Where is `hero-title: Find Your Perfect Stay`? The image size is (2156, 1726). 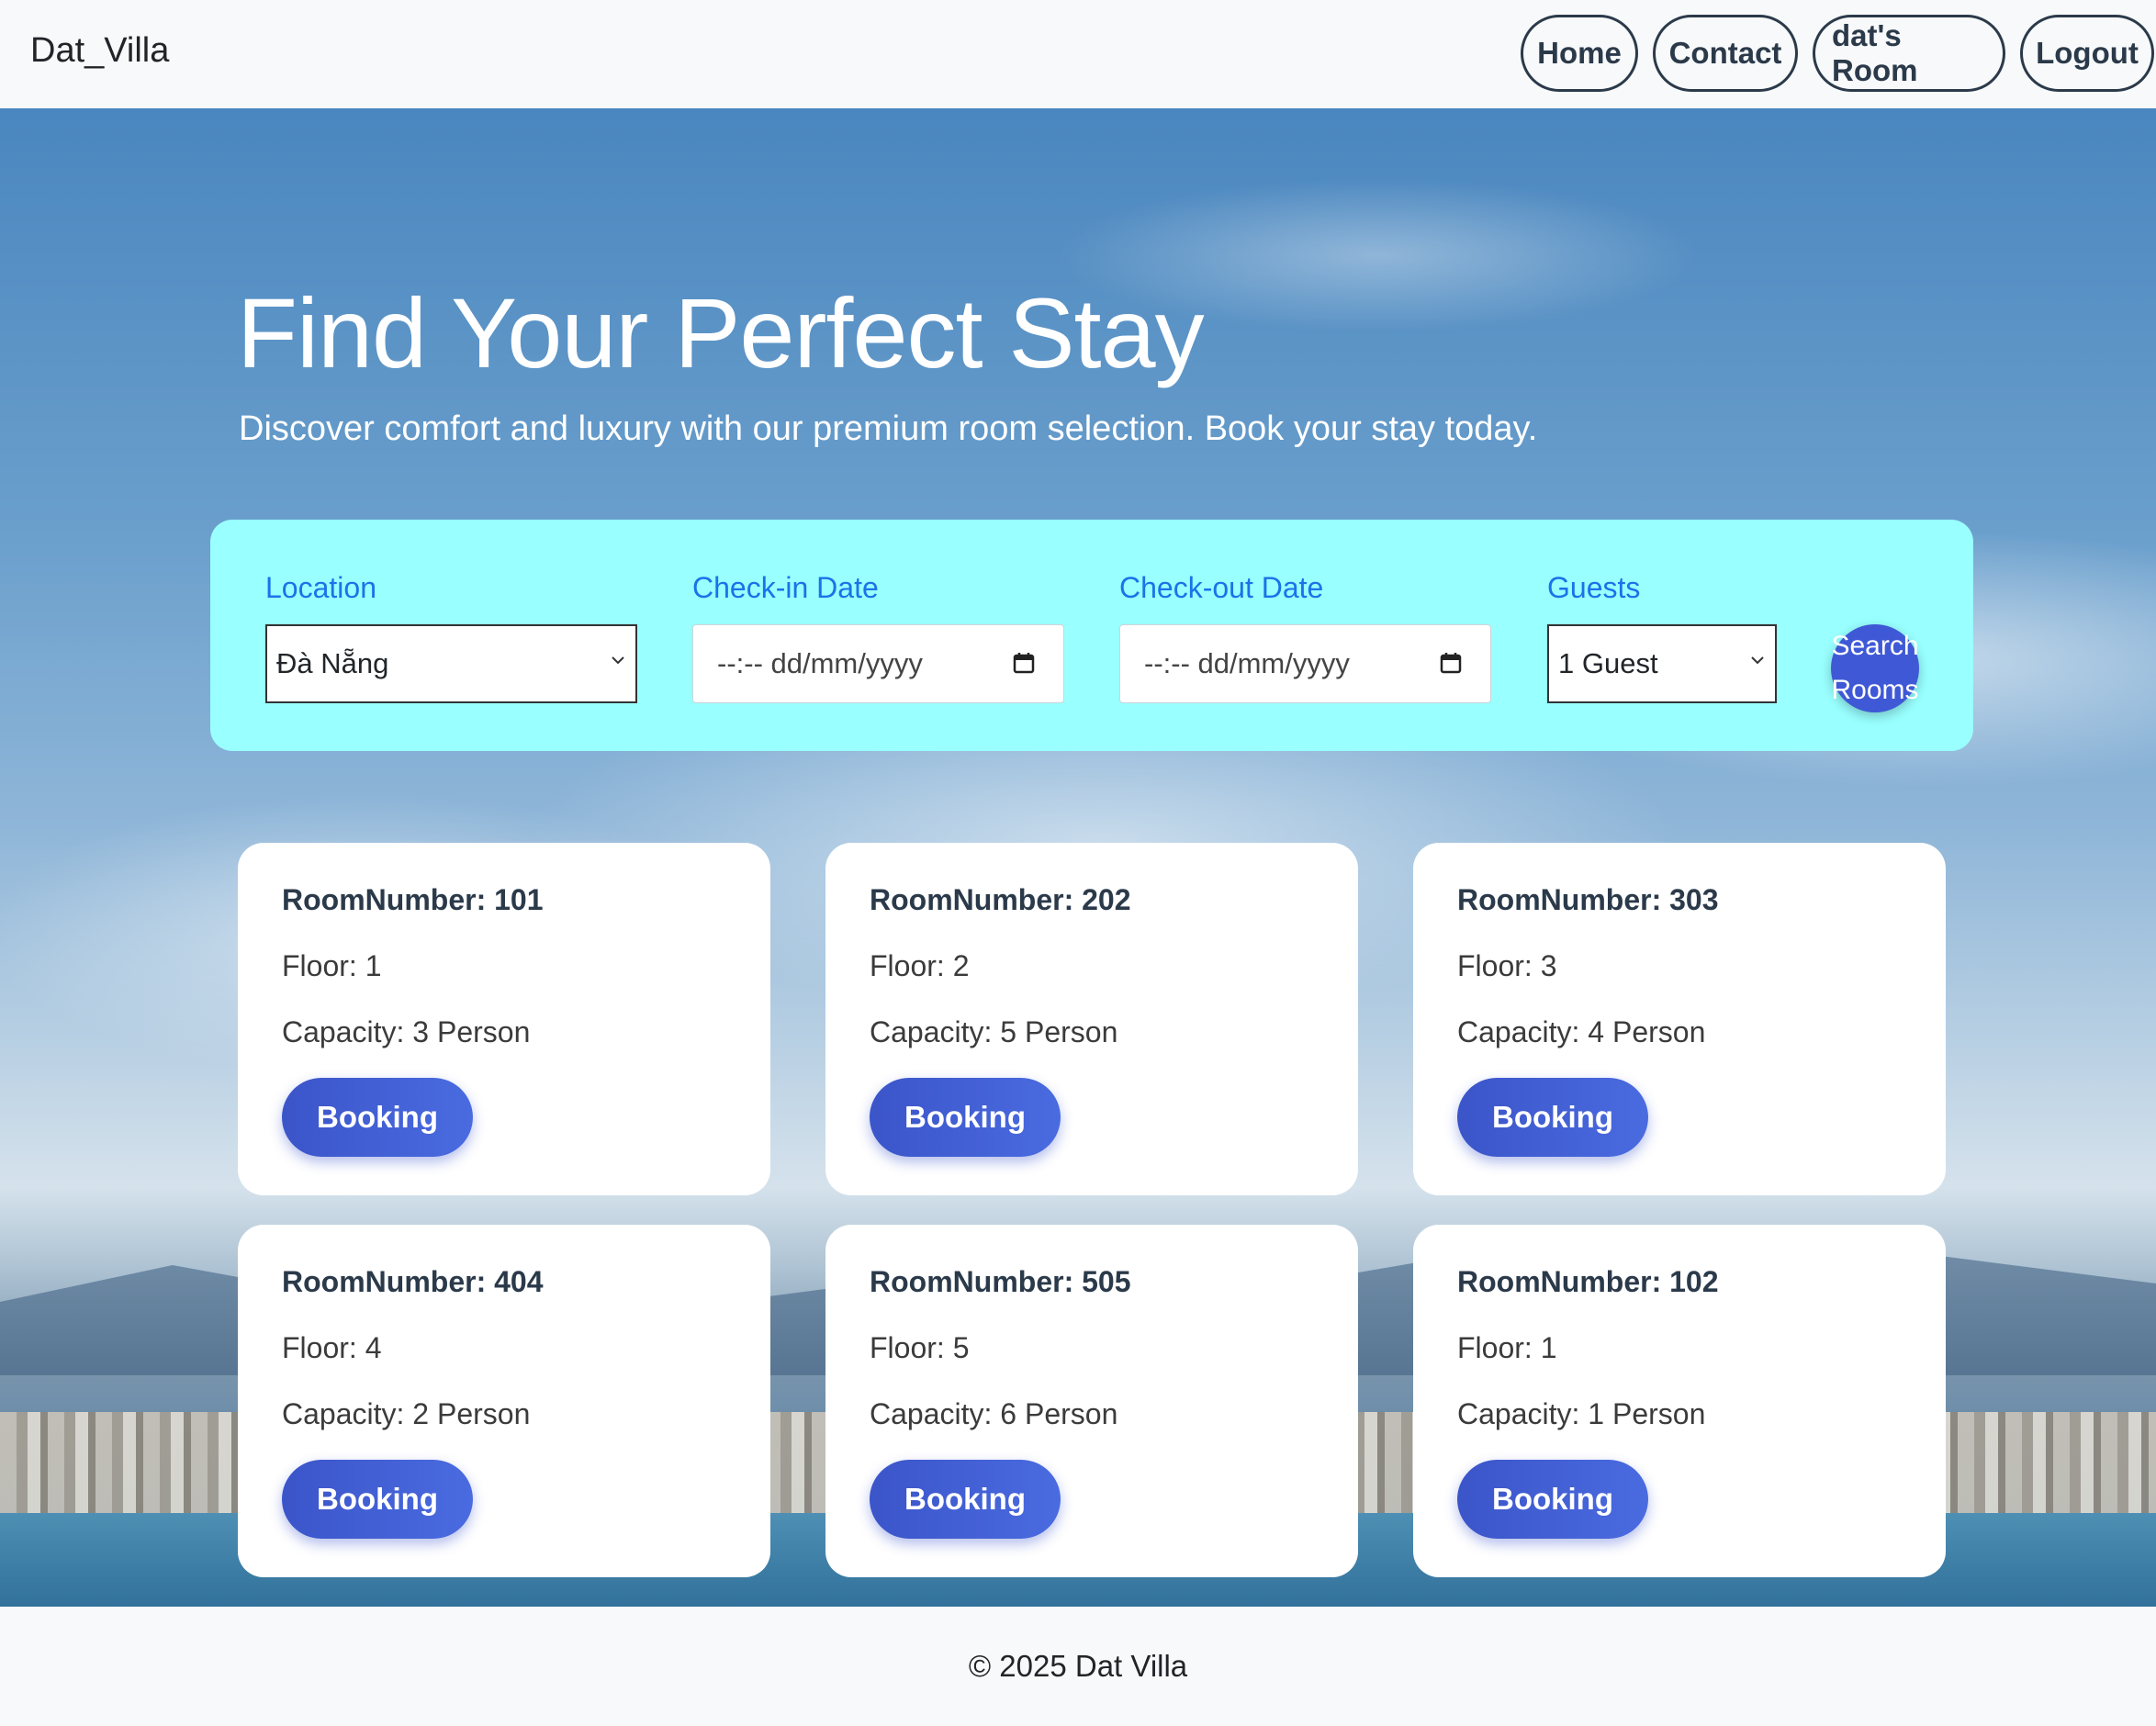
hero-title: Find Your Perfect Stay is located at coordinates (721, 332).